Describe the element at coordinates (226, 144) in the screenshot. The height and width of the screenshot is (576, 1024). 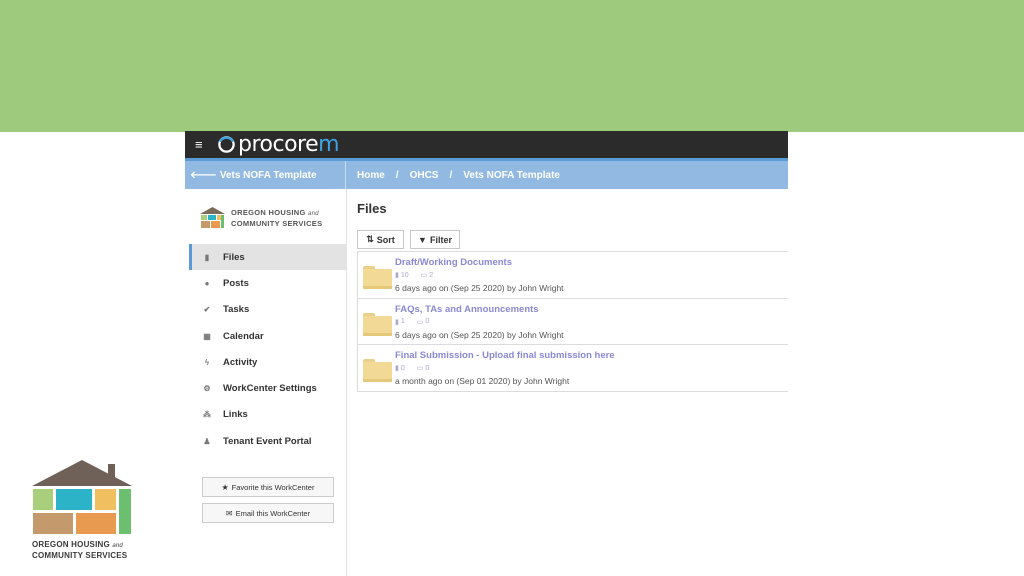
I see `procore-logo-icon` at that location.